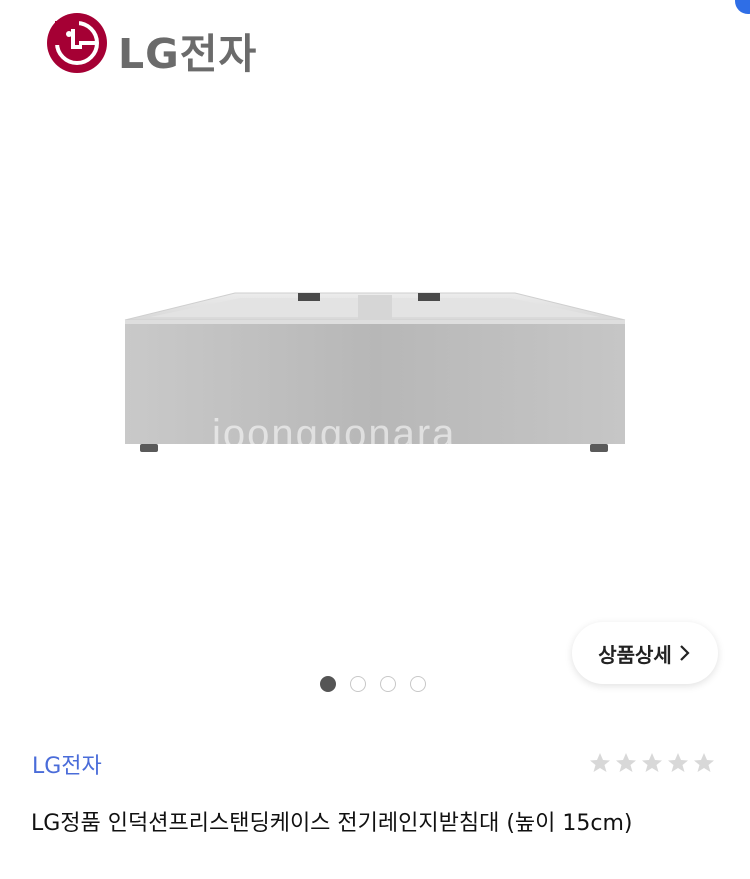  I want to click on home-icon, so click(623, 15).